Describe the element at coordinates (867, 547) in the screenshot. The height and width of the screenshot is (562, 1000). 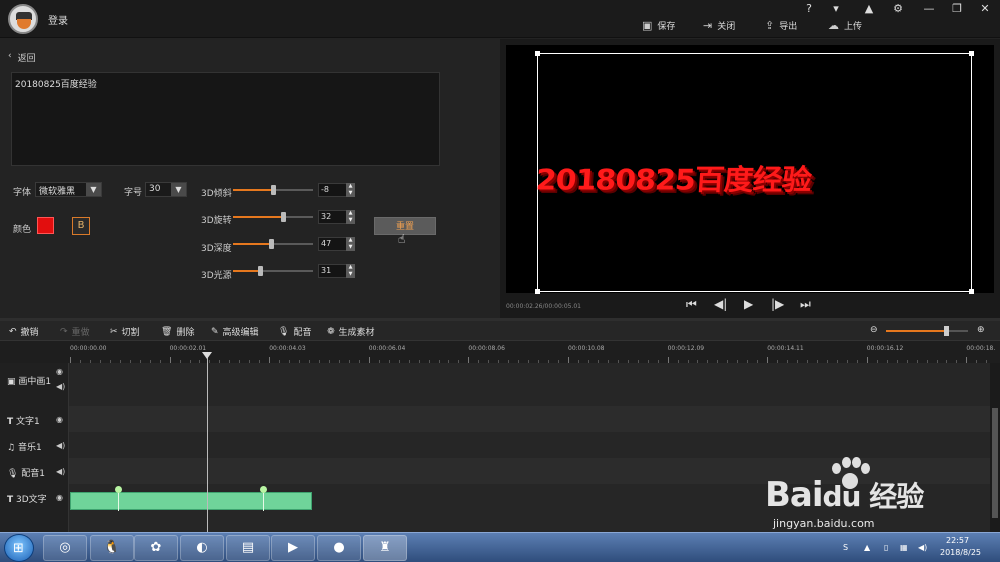
I see `tray-expand-icon: ▲` at that location.